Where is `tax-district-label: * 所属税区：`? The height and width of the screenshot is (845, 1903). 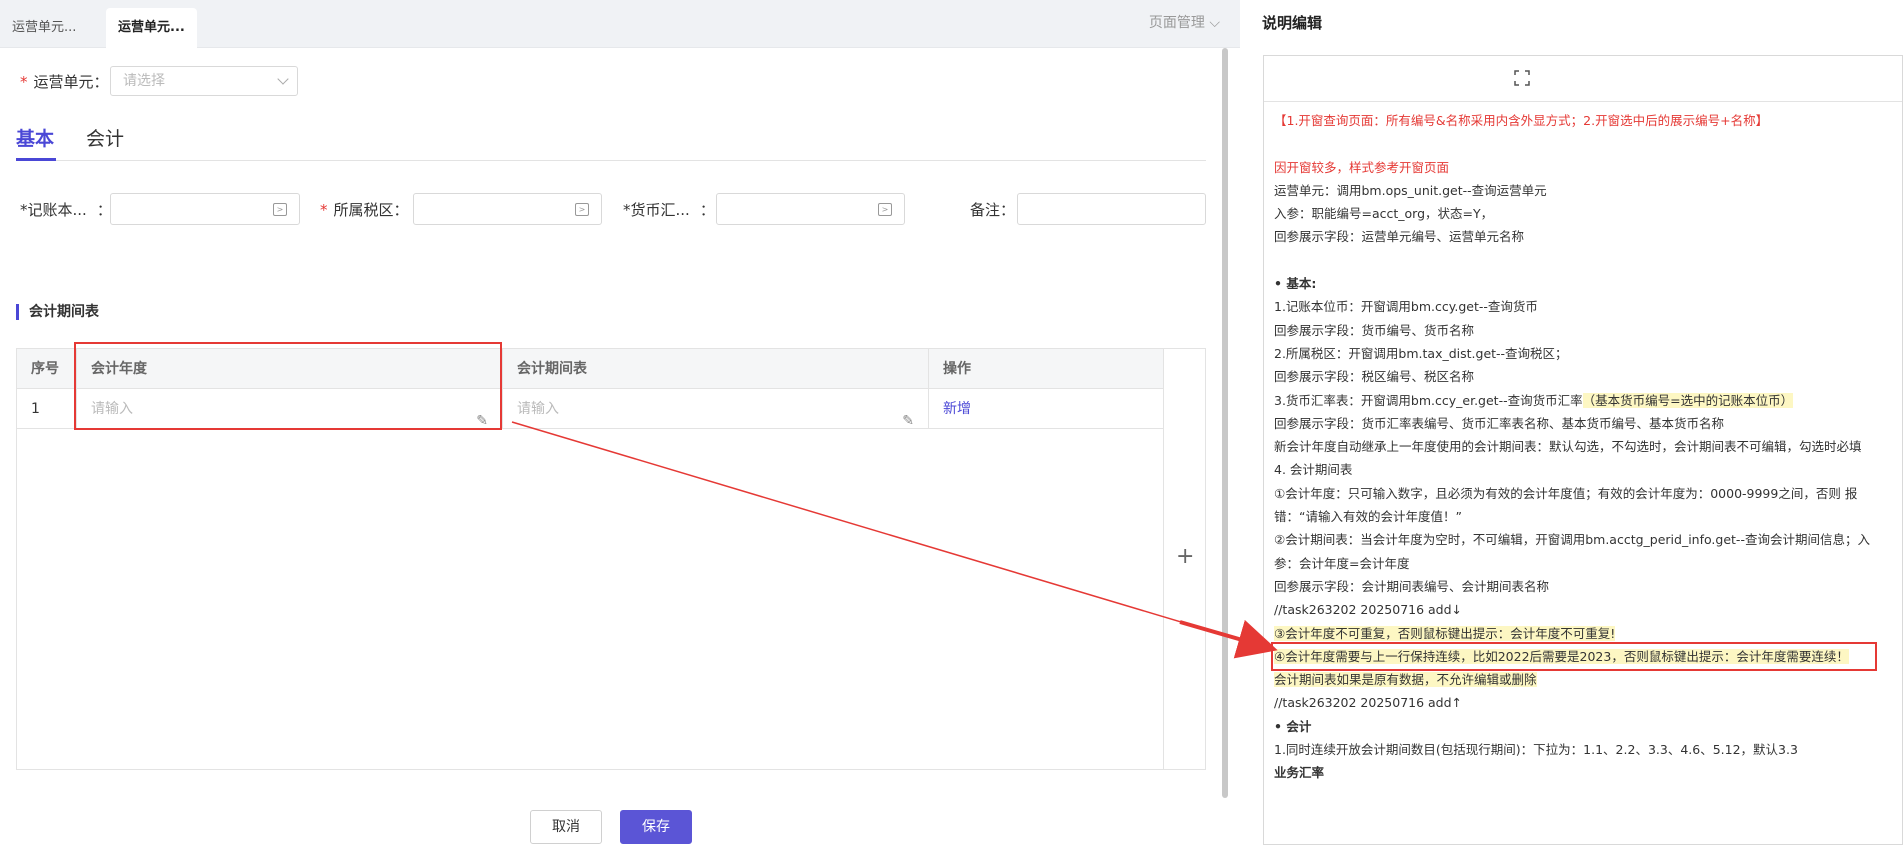 tax-district-label: * 所属税区： is located at coordinates (364, 210).